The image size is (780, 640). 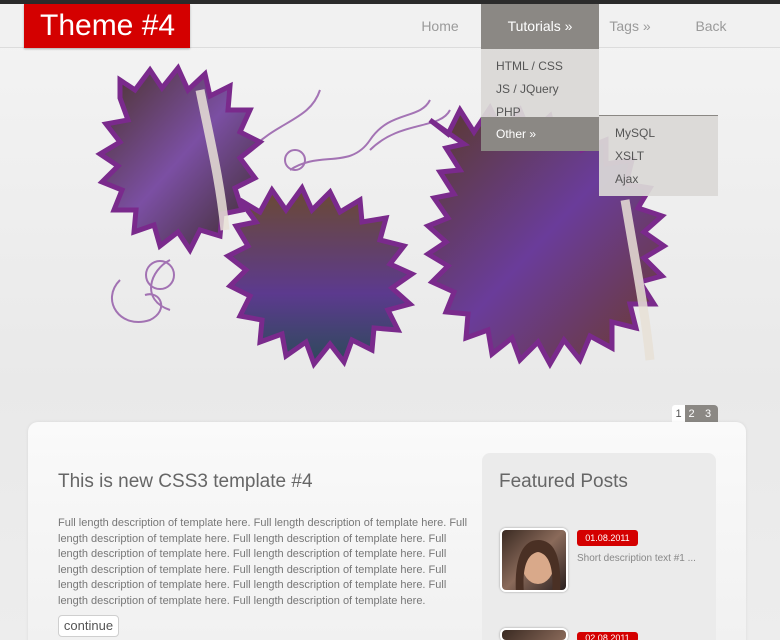 I want to click on menu-item-ajax: Ajax, so click(x=626, y=179).